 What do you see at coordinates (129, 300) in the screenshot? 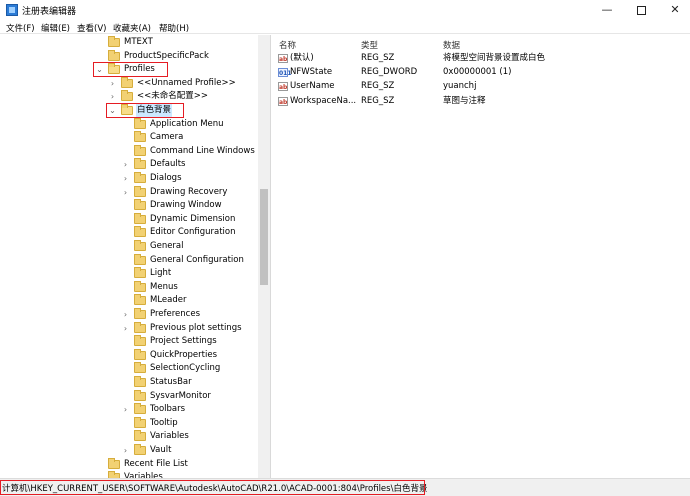
I see `tree-item: MLeader` at bounding box center [129, 300].